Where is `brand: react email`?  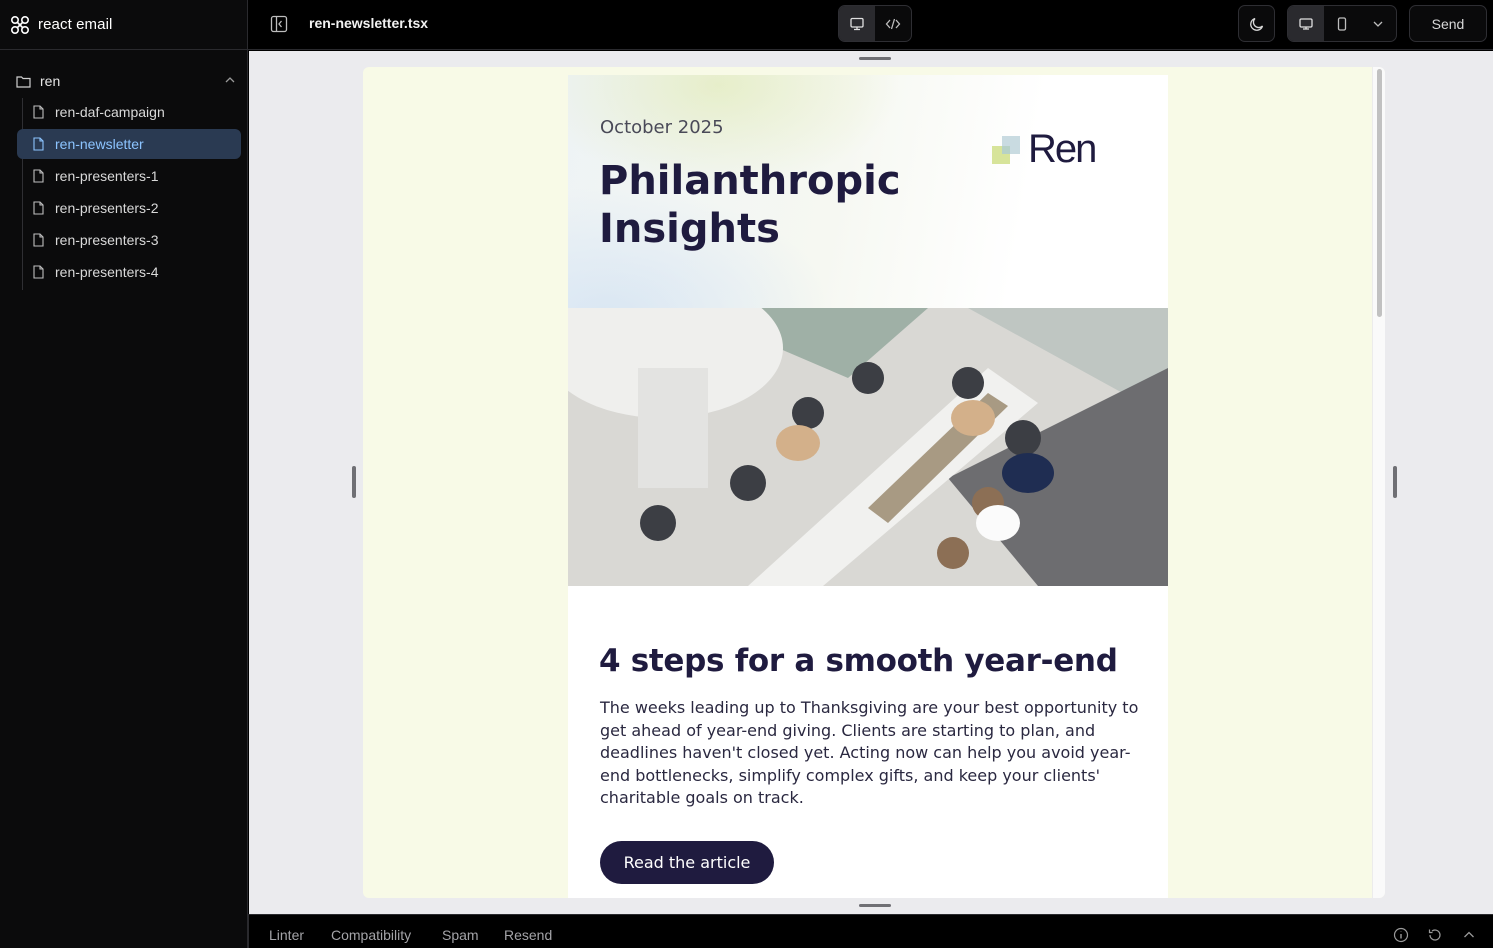 brand: react email is located at coordinates (123, 25).